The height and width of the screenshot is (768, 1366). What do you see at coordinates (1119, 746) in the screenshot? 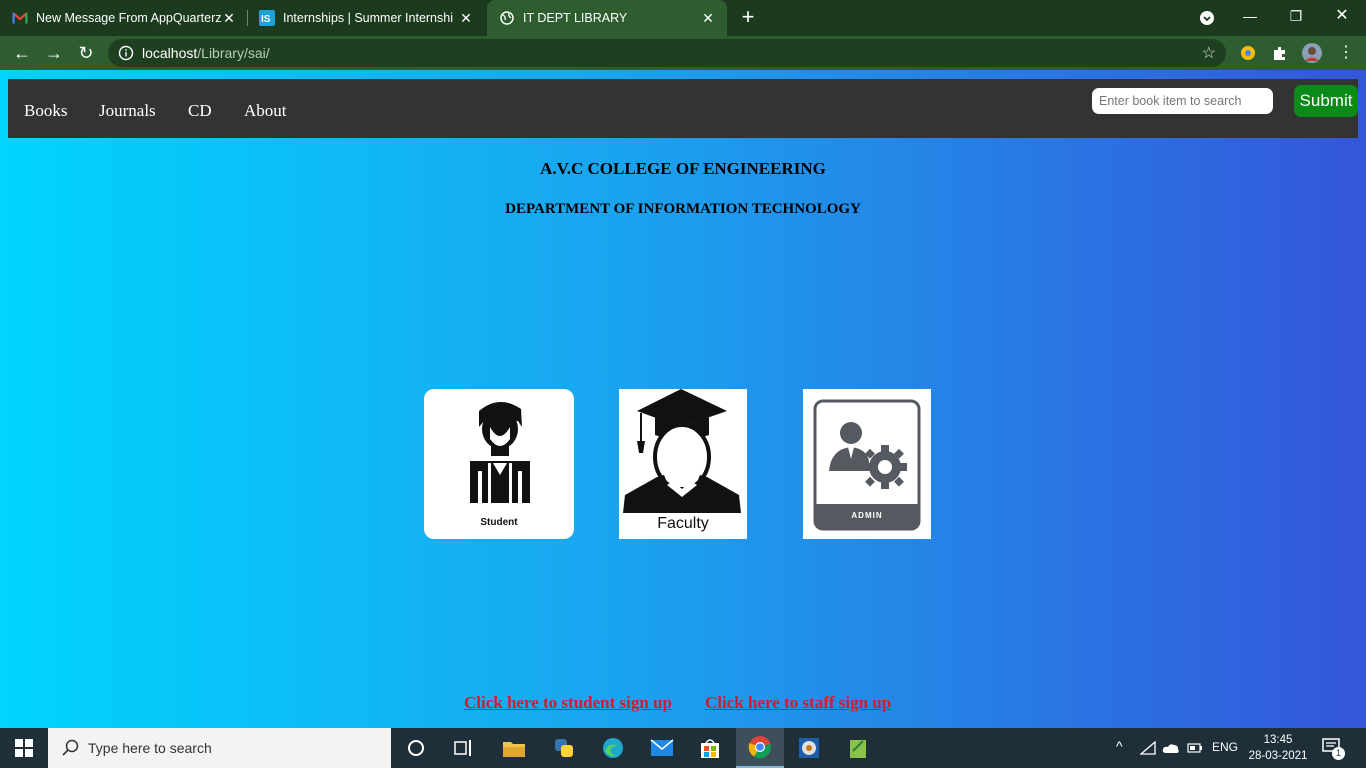
I see `chevron-up-icon: ^` at bounding box center [1119, 746].